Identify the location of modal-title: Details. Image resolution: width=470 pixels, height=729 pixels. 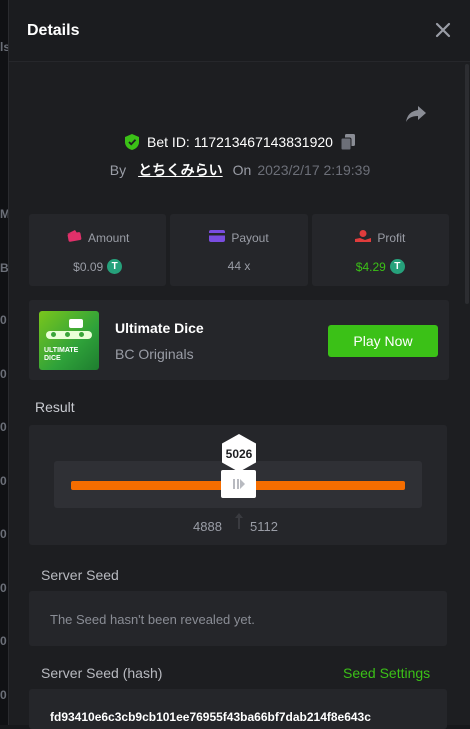
(53, 30).